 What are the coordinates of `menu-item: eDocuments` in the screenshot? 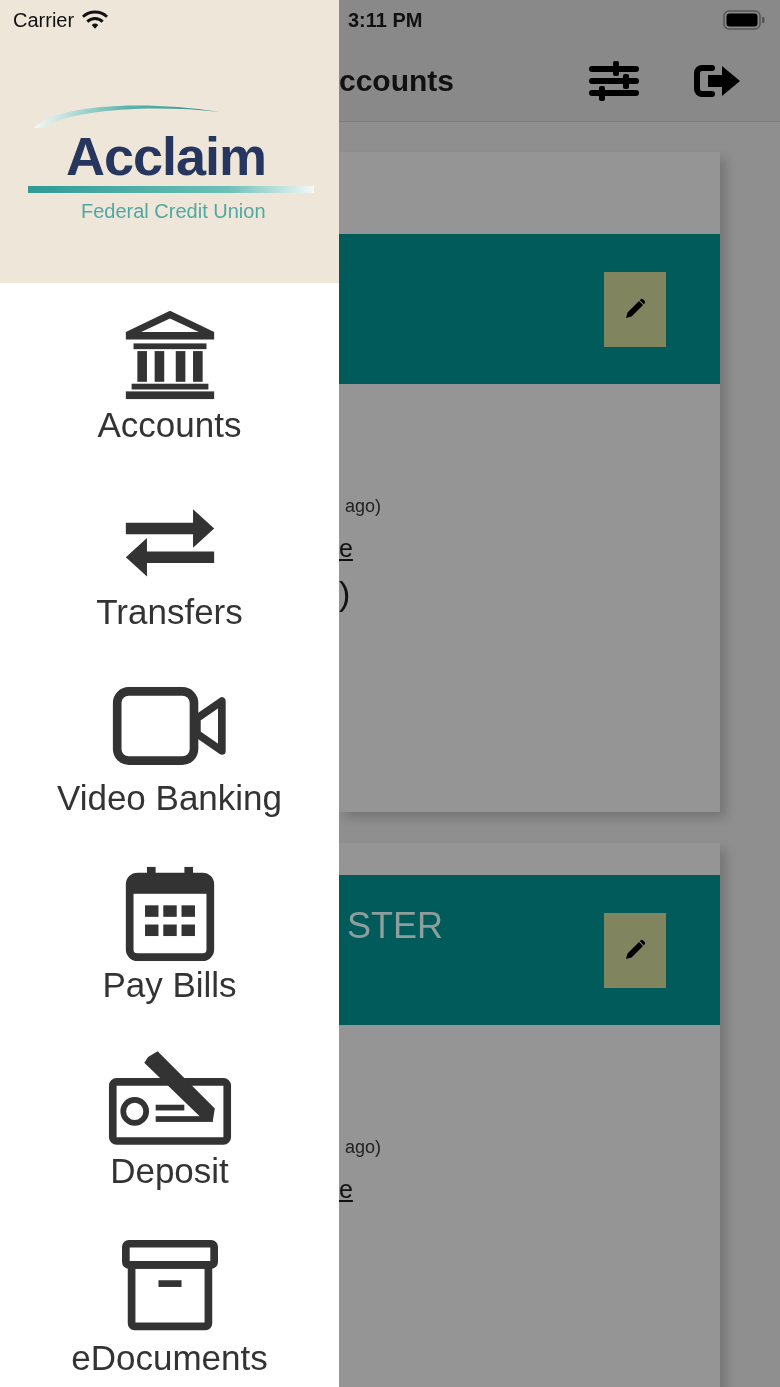 It's located at (169, 1301).